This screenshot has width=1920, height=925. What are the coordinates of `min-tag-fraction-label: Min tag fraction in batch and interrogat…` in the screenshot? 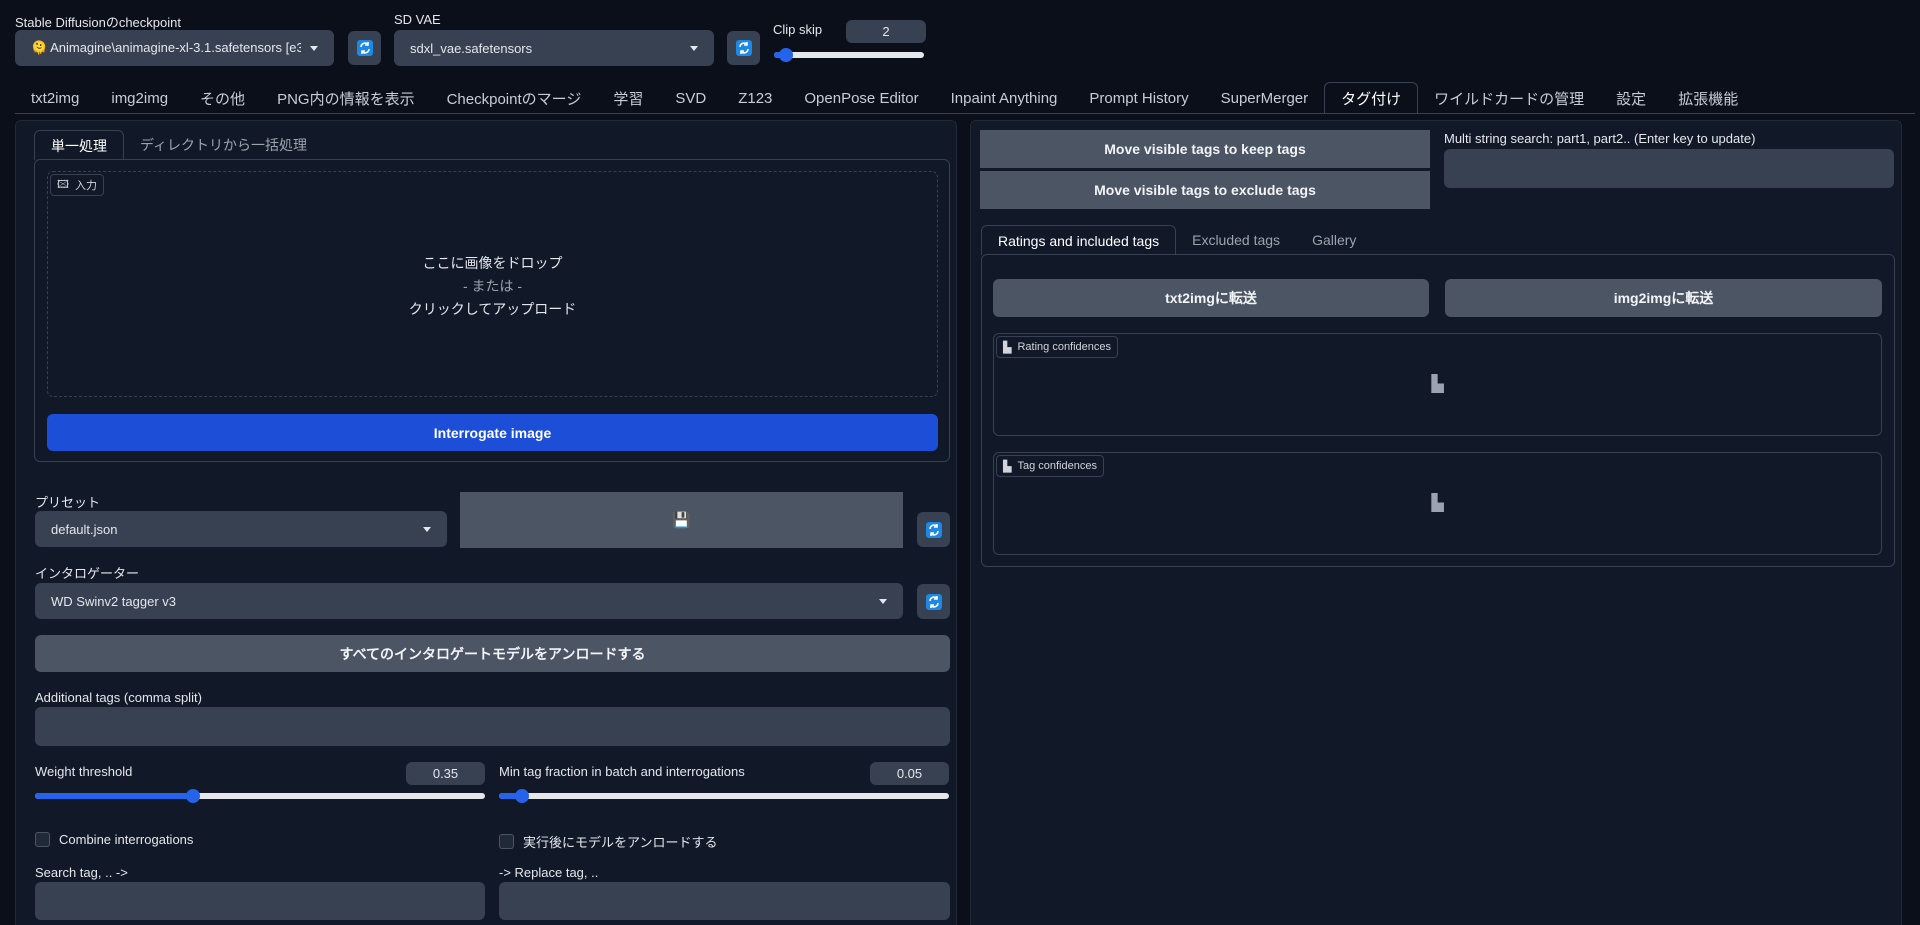 It's located at (622, 771).